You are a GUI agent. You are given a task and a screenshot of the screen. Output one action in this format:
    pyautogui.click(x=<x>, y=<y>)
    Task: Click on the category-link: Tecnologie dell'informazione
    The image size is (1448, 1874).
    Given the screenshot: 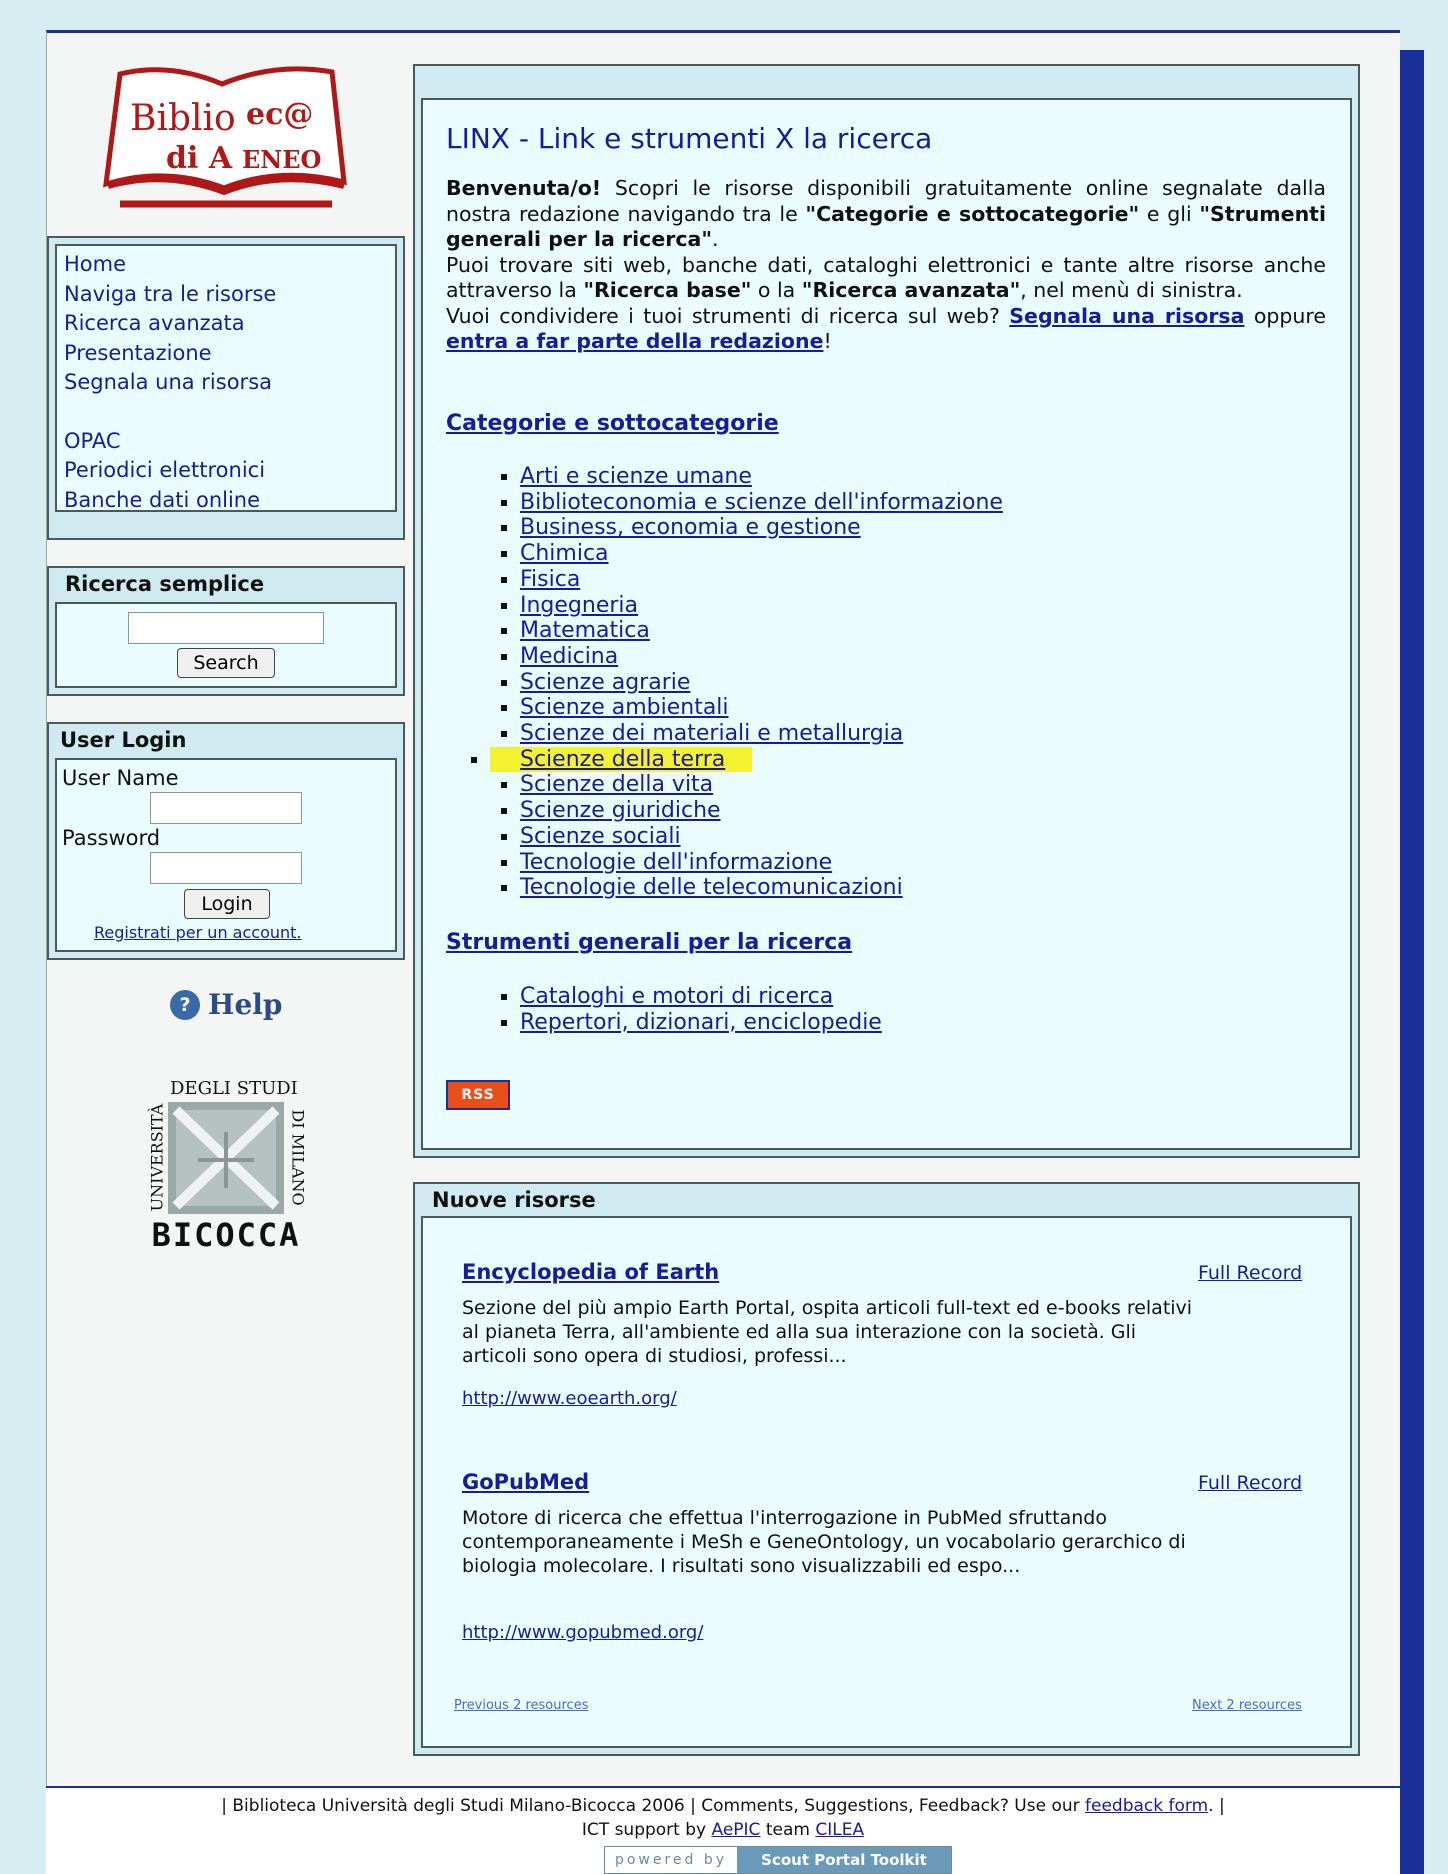 What is the action you would take?
    pyautogui.click(x=676, y=862)
    